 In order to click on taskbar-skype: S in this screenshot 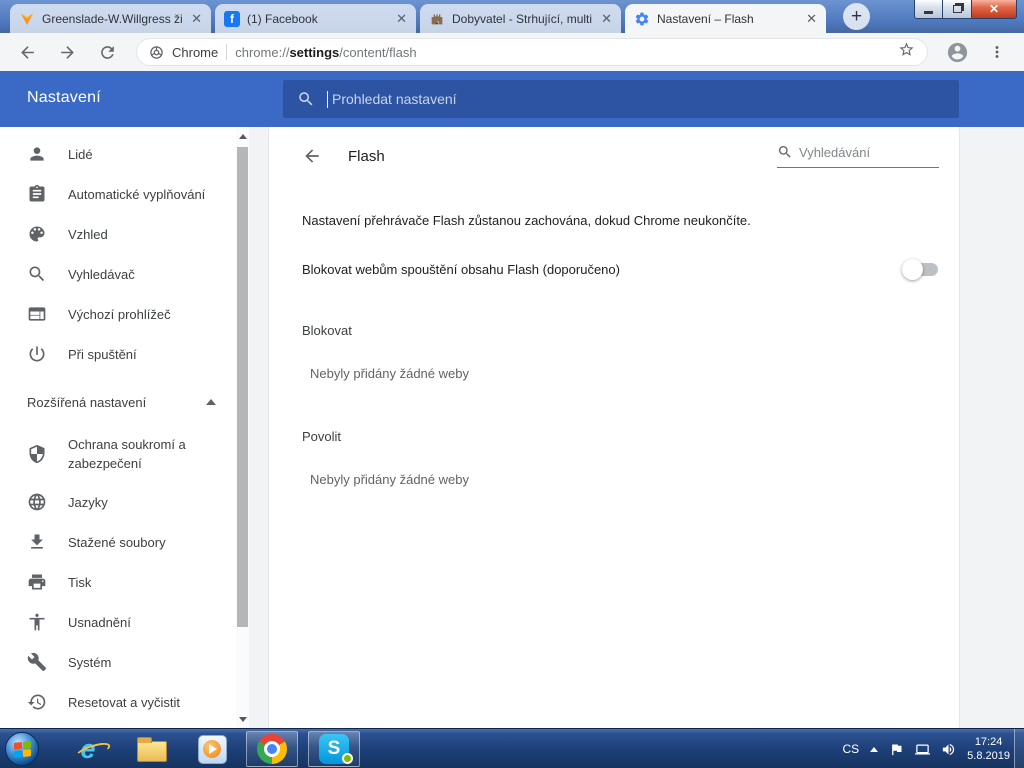, I will do `click(334, 749)`.